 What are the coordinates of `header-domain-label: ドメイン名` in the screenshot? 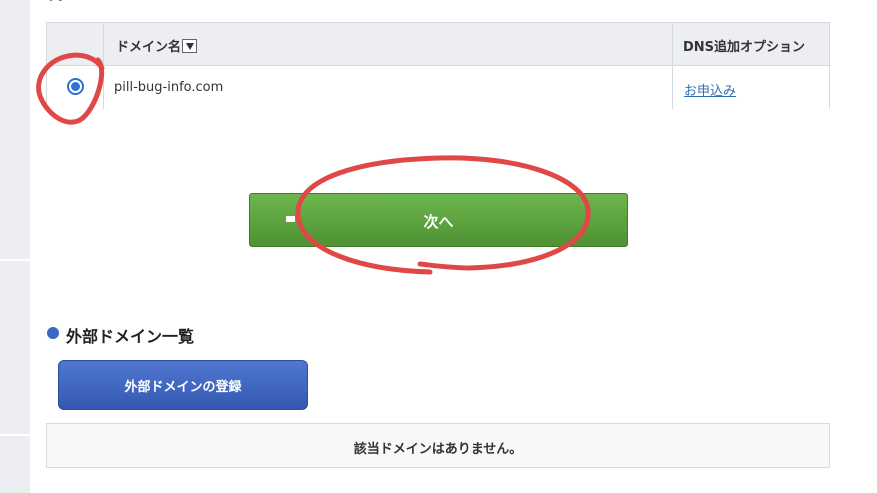 It's located at (157, 45).